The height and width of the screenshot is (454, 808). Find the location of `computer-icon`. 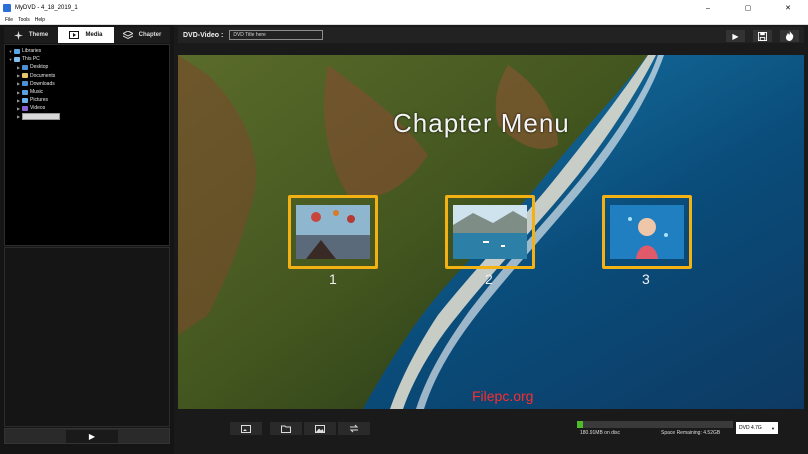

computer-icon is located at coordinates (17, 59).